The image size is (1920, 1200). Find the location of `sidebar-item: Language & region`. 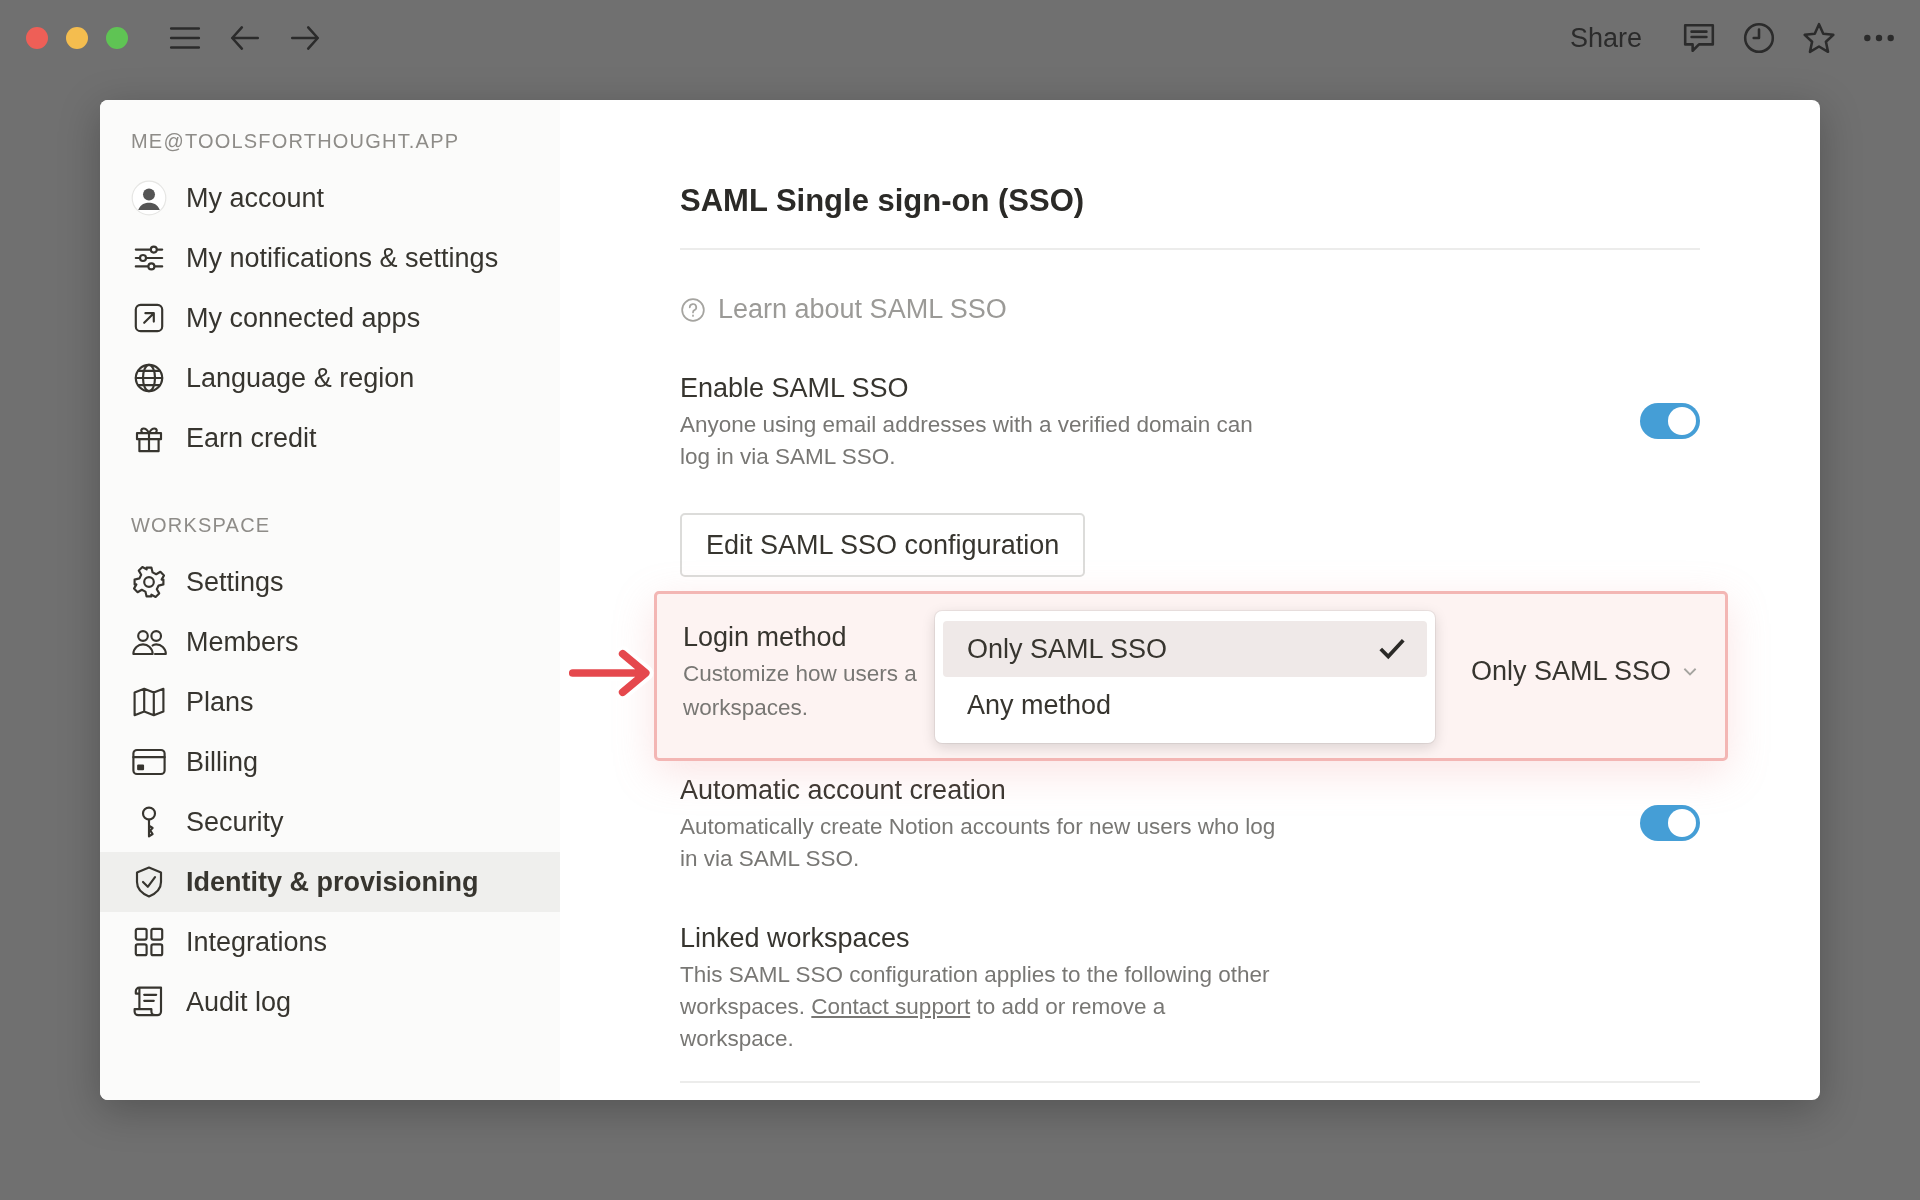

sidebar-item: Language & region is located at coordinates (330, 378).